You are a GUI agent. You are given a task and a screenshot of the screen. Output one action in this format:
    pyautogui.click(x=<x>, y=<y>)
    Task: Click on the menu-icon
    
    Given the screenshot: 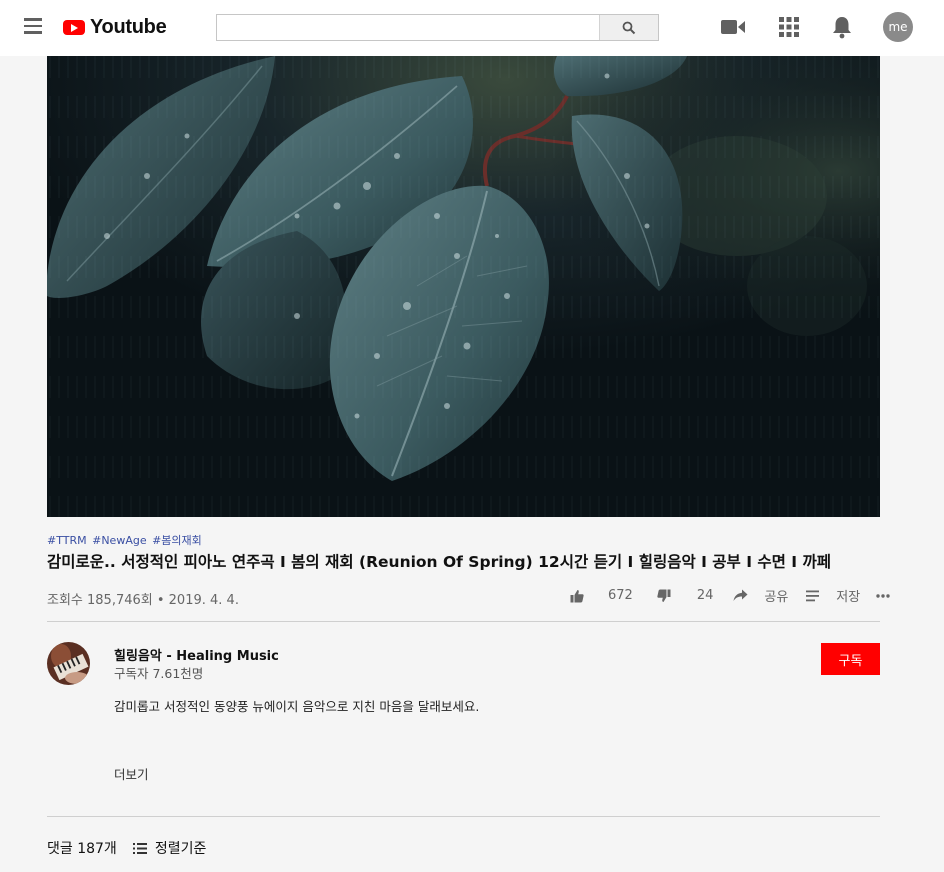 What is the action you would take?
    pyautogui.click(x=33, y=26)
    